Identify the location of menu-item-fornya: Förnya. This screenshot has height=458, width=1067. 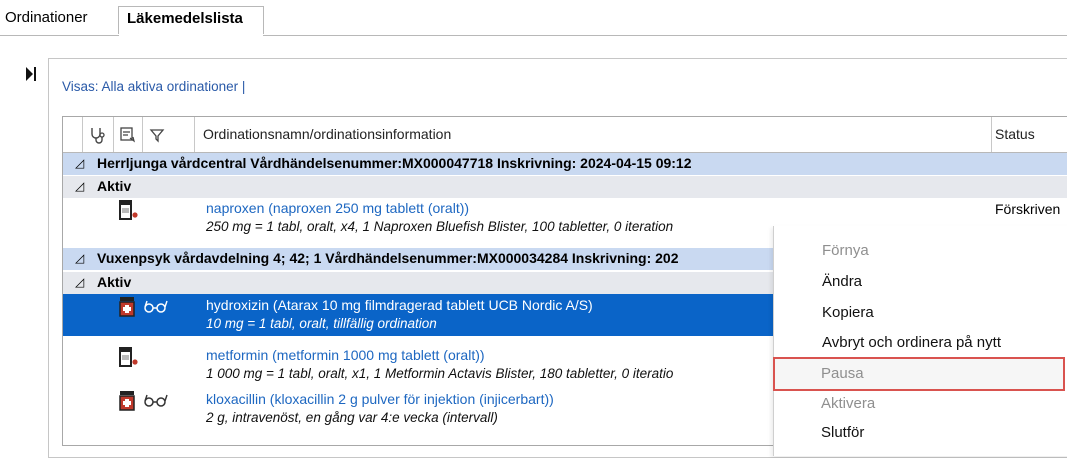
(845, 250).